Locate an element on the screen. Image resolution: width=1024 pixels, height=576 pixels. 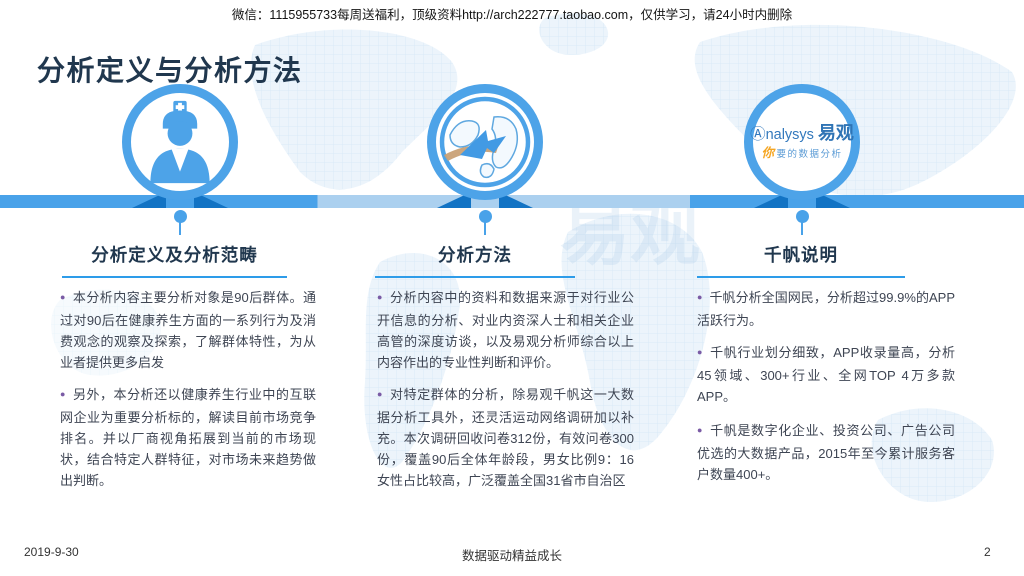
bullet-paragraph: ● 千帆分析全国网民，分析超过99.9%的APP活跃行为。 is located at coordinates (826, 309).